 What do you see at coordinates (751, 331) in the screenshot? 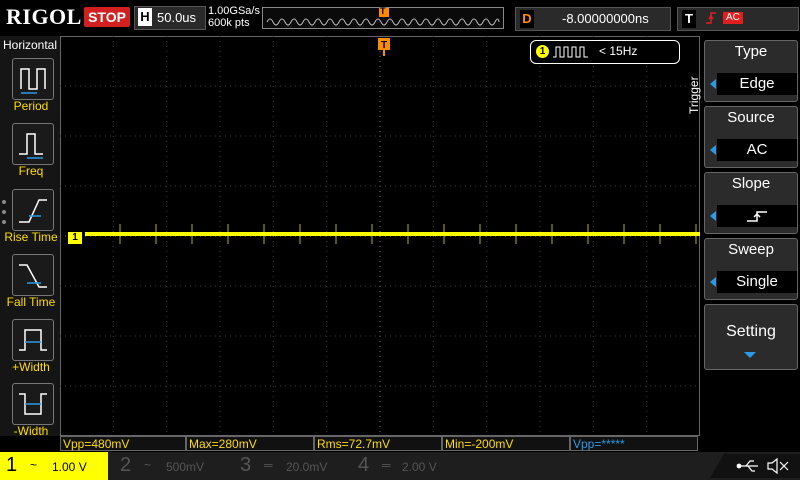
I see `setting-title: Setting` at bounding box center [751, 331].